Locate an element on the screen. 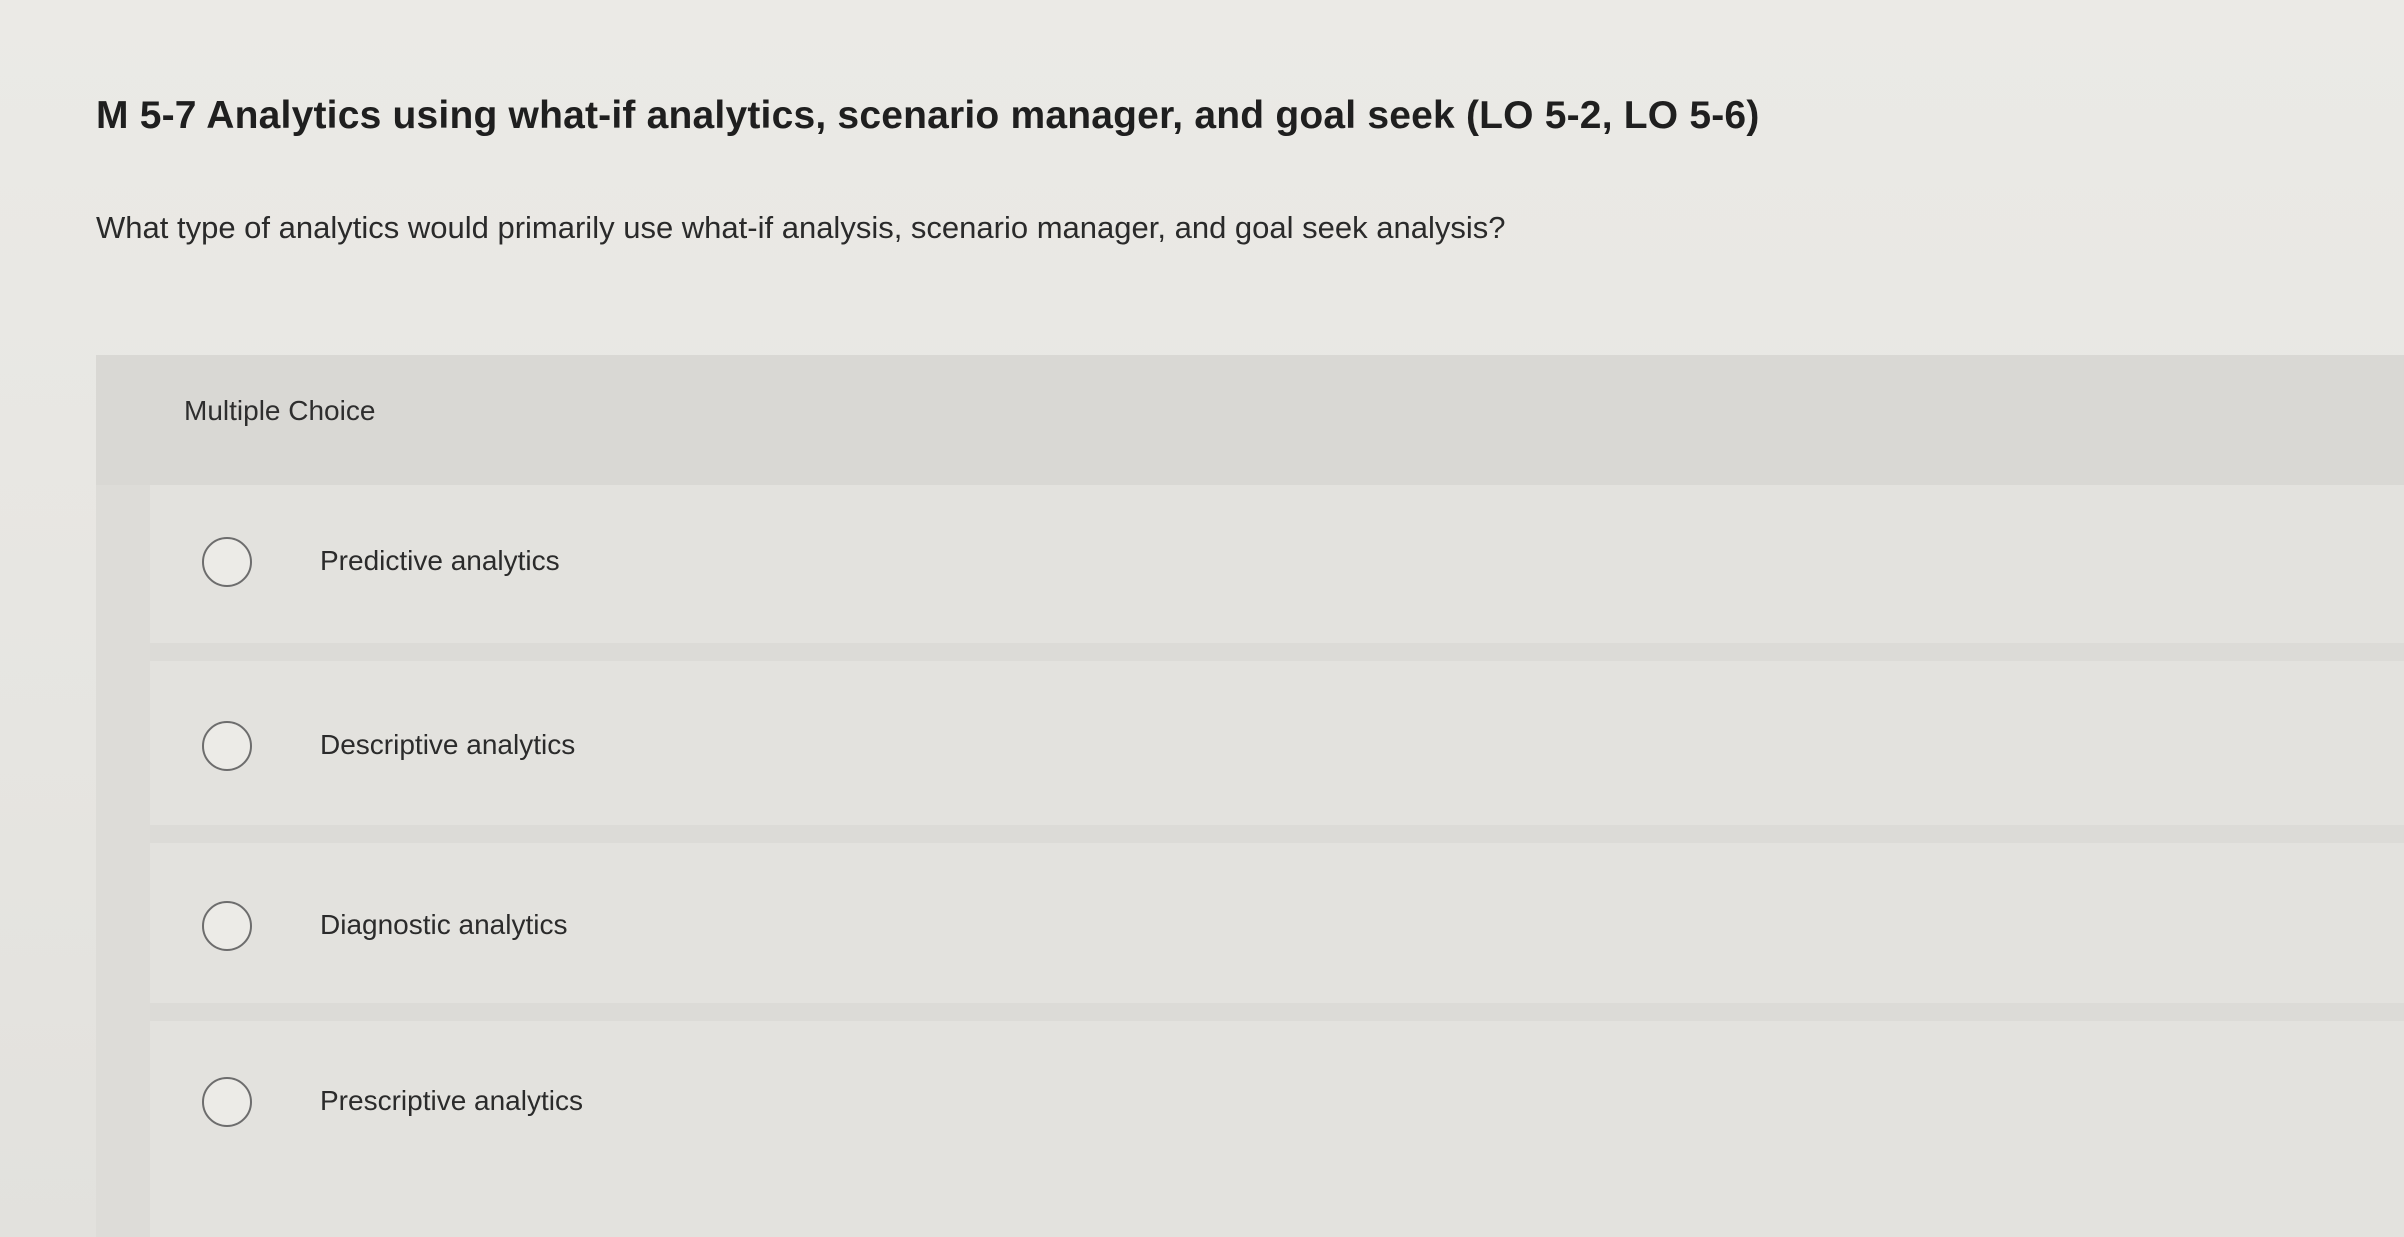 This screenshot has width=2404, height=1237. panel-header: Multiple Choice is located at coordinates (1250, 420).